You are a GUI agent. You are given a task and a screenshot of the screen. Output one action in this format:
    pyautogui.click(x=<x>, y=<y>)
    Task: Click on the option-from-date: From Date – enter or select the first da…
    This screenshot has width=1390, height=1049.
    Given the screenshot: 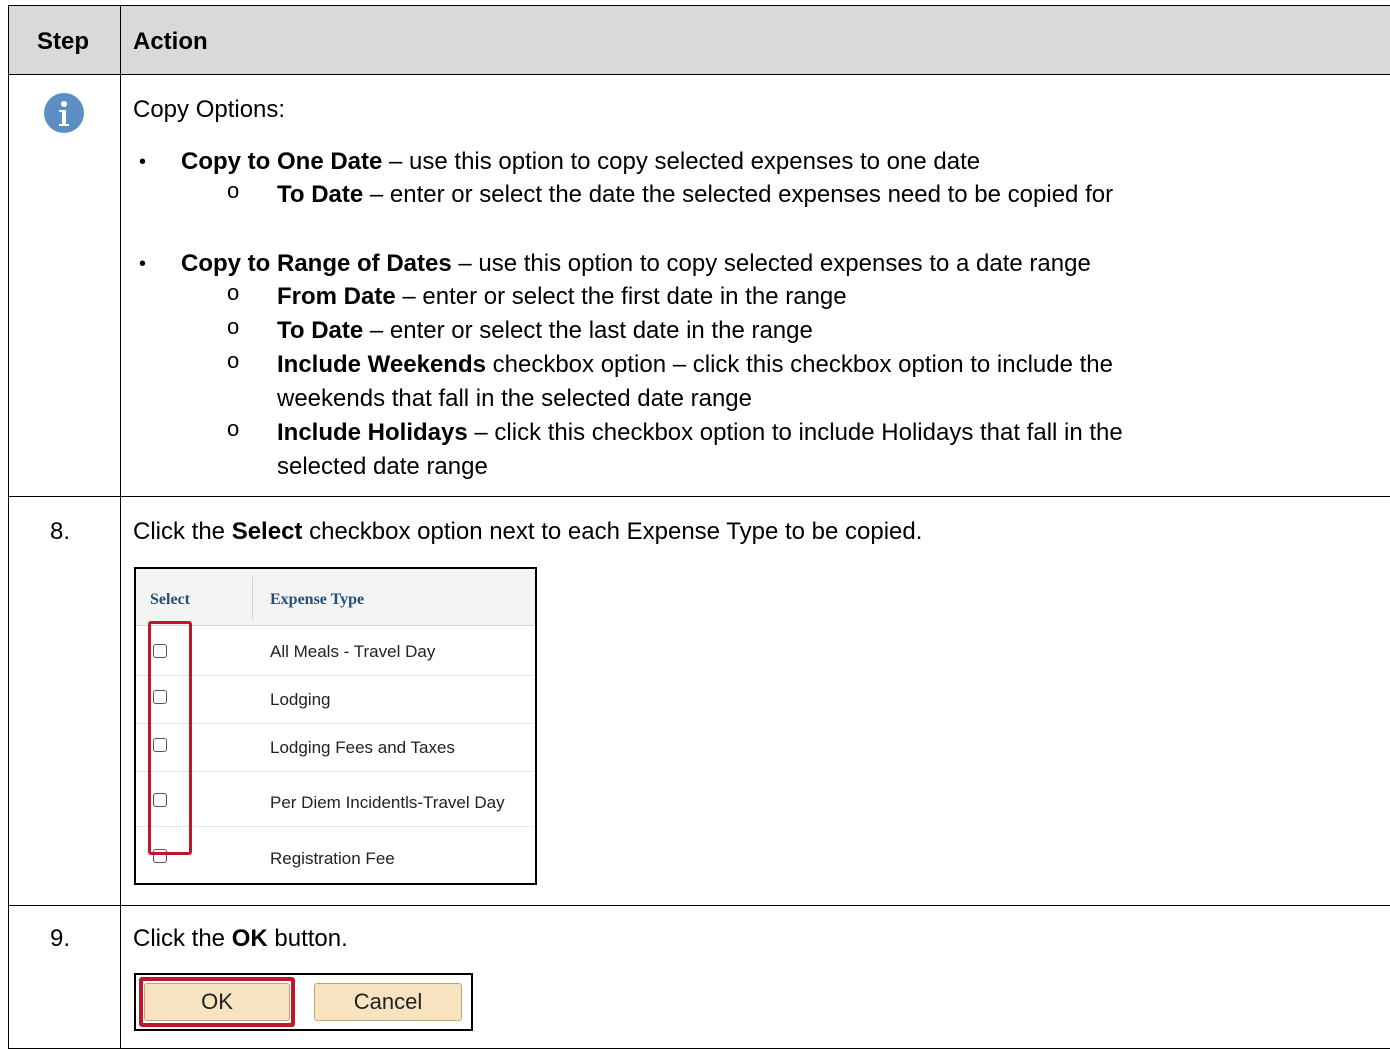 What is the action you would take?
    pyautogui.click(x=562, y=296)
    